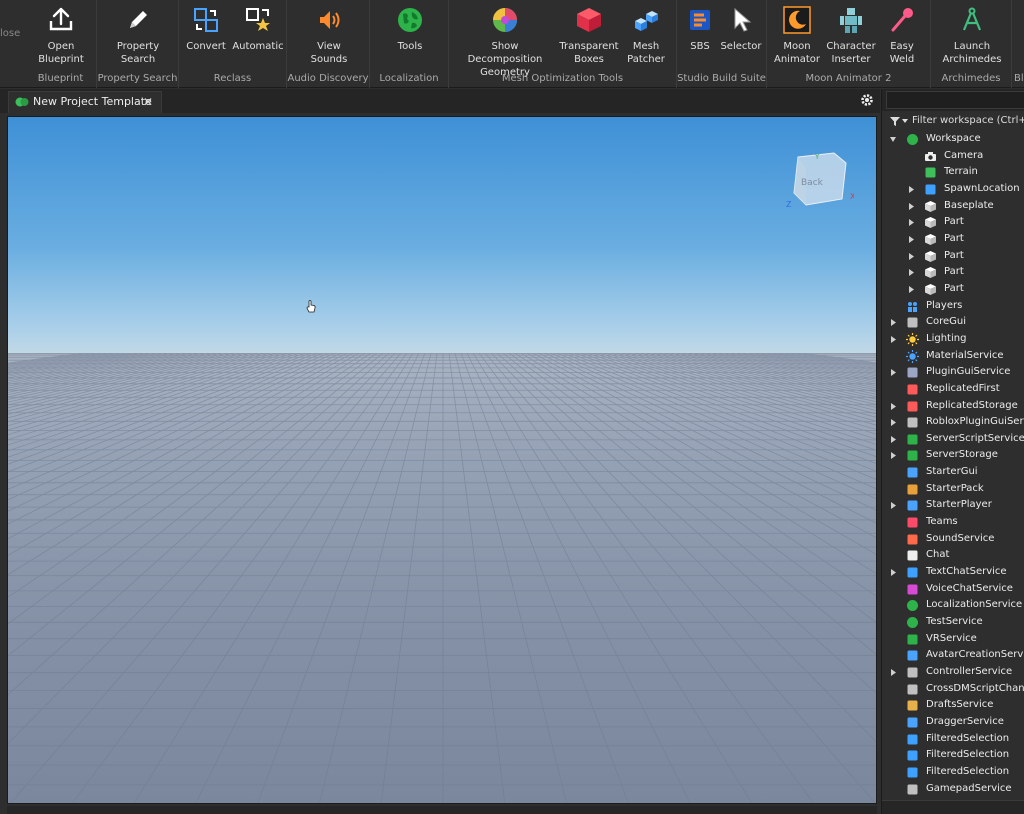 Image resolution: width=1024 pixels, height=814 pixels. Describe the element at coordinates (902, 37) in the screenshot. I see `easy-weld-button: Easy Weld` at that location.